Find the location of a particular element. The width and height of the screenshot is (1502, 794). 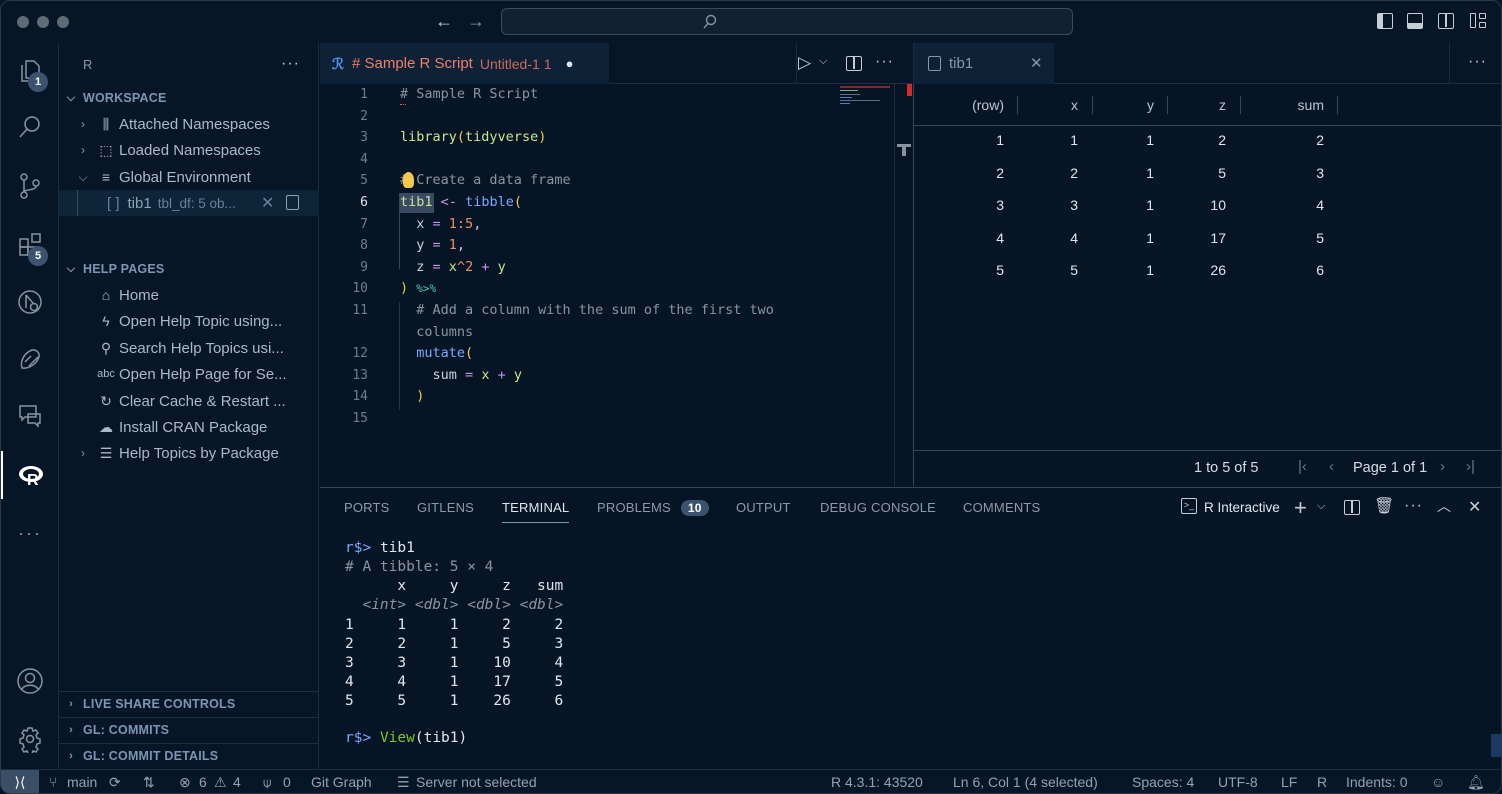

toggle-secondary-sidebar-icon is located at coordinates (1446, 21).